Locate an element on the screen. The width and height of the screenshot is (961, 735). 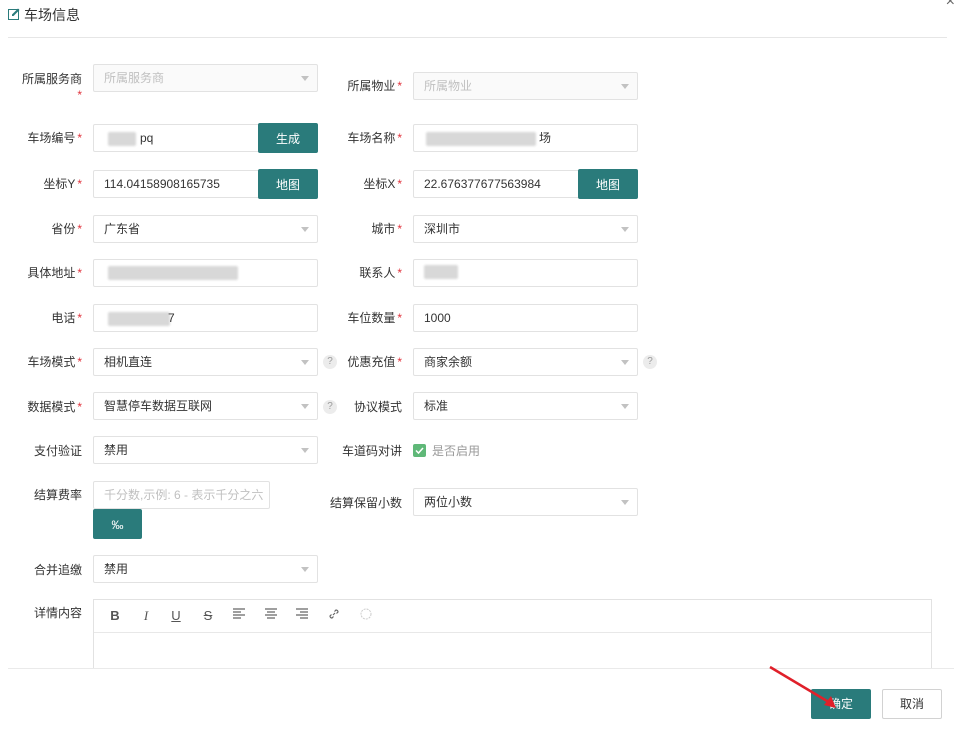
lane-intercom-checkbox-label: 是否启用 is located at coordinates (456, 451).